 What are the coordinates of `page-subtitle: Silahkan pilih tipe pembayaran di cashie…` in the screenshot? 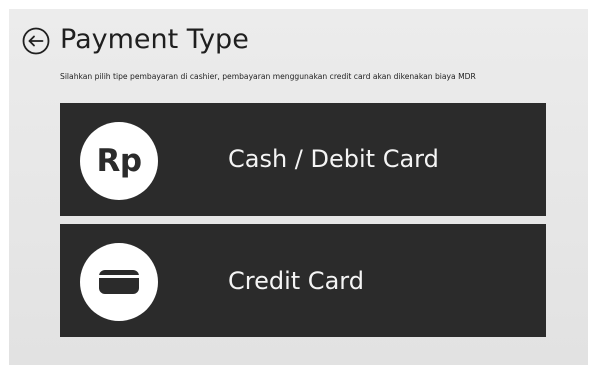 It's located at (268, 76).